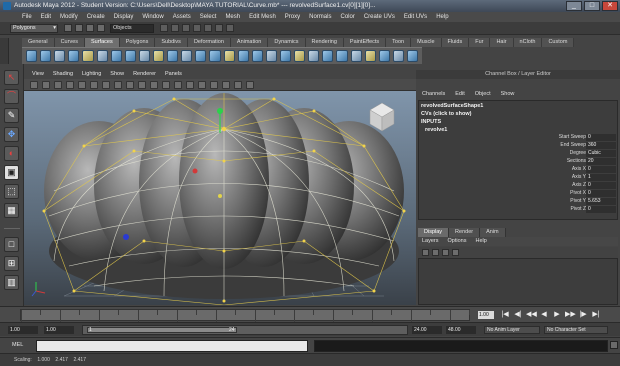 The width and height of the screenshot is (620, 366). Describe the element at coordinates (178, 85) in the screenshot. I see `wireframe-on-shaded-icon` at that location.